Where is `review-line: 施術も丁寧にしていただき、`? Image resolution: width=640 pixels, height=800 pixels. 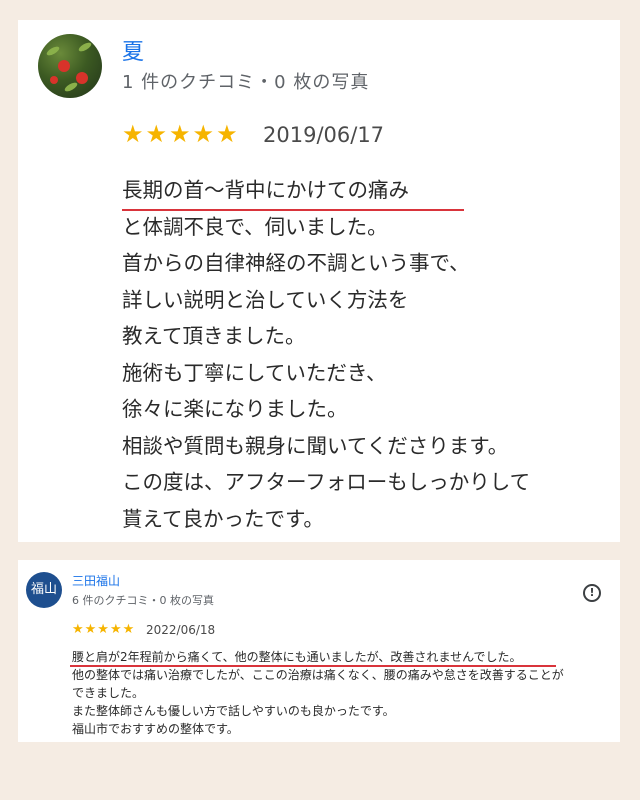 review-line: 施術も丁寧にしていただき、 is located at coordinates (254, 372).